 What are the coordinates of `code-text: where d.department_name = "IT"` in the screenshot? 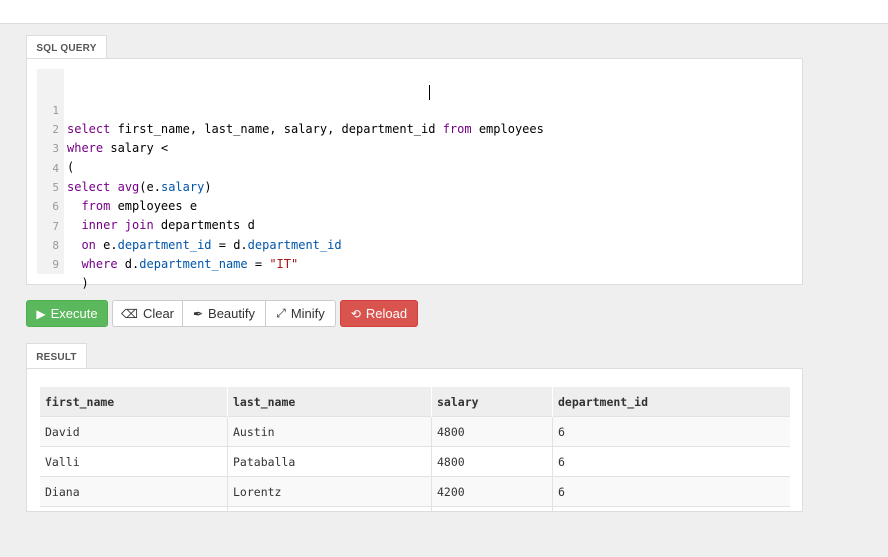 It's located at (190, 264).